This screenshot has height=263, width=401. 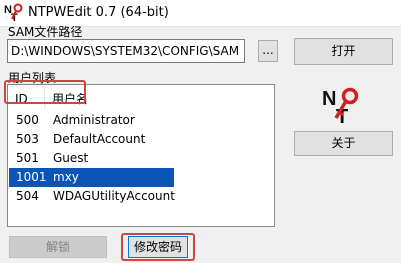 I want to click on list-item-504: 504 WDAGUtilityAccount, so click(x=141, y=196).